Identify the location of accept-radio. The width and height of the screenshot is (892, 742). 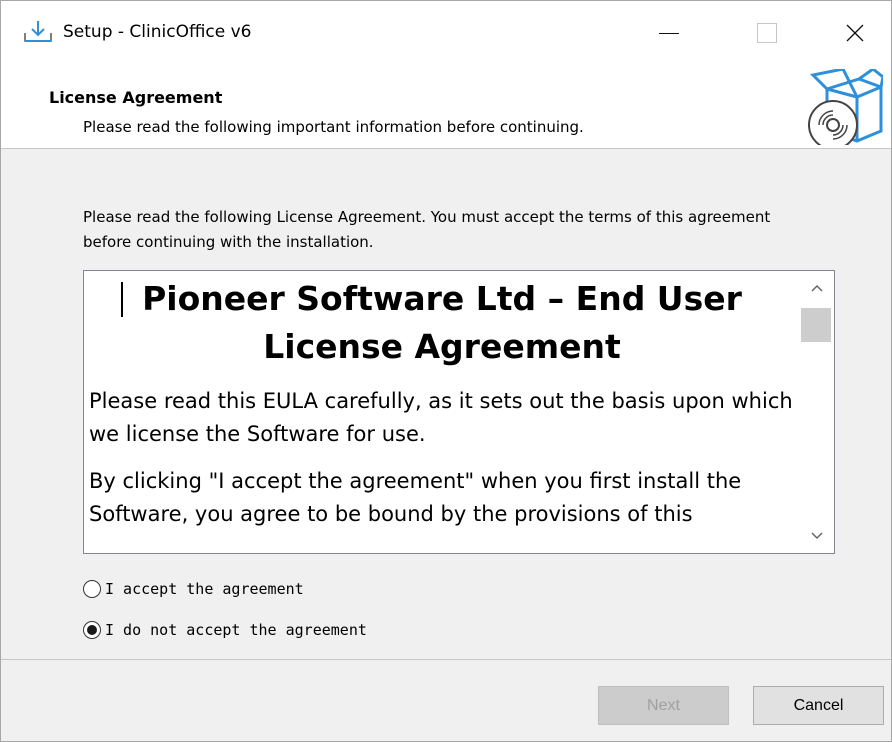
(92, 589).